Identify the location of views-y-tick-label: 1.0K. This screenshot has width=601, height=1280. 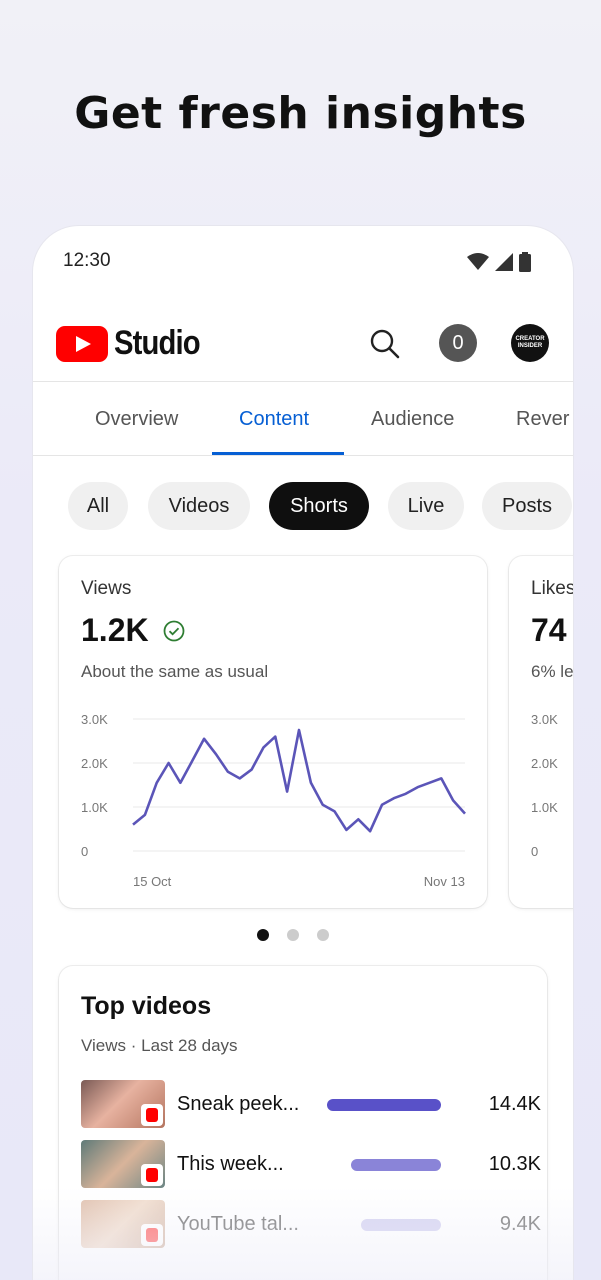
(94, 807).